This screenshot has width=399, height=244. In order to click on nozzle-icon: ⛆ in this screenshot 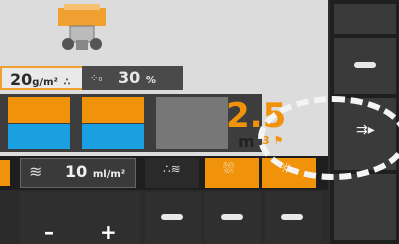, I will do `click(229, 169)`.